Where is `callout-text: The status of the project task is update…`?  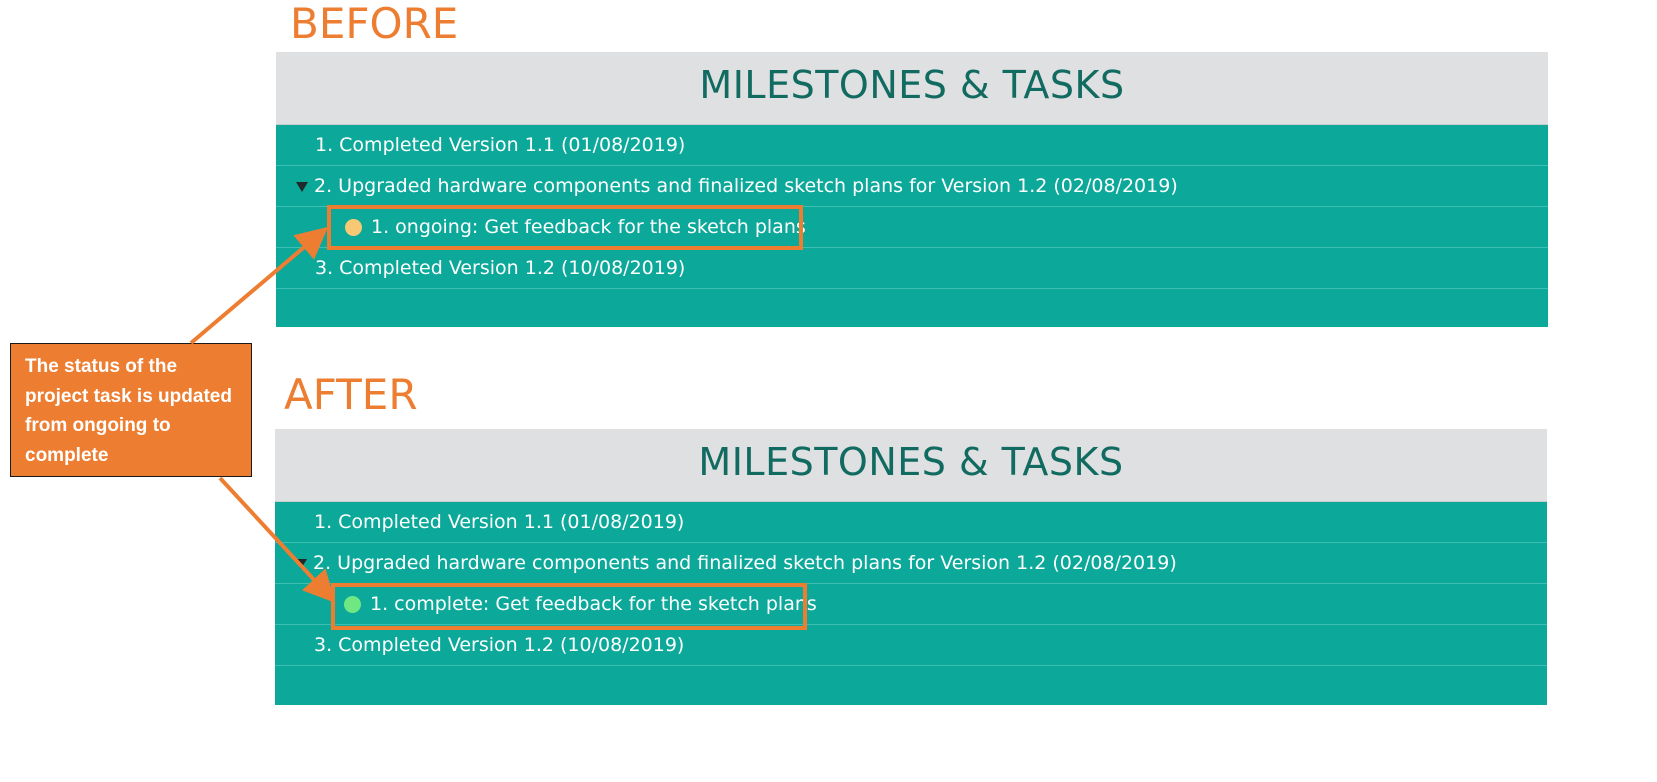
callout-text: The status of the project task is update… is located at coordinates (128, 411).